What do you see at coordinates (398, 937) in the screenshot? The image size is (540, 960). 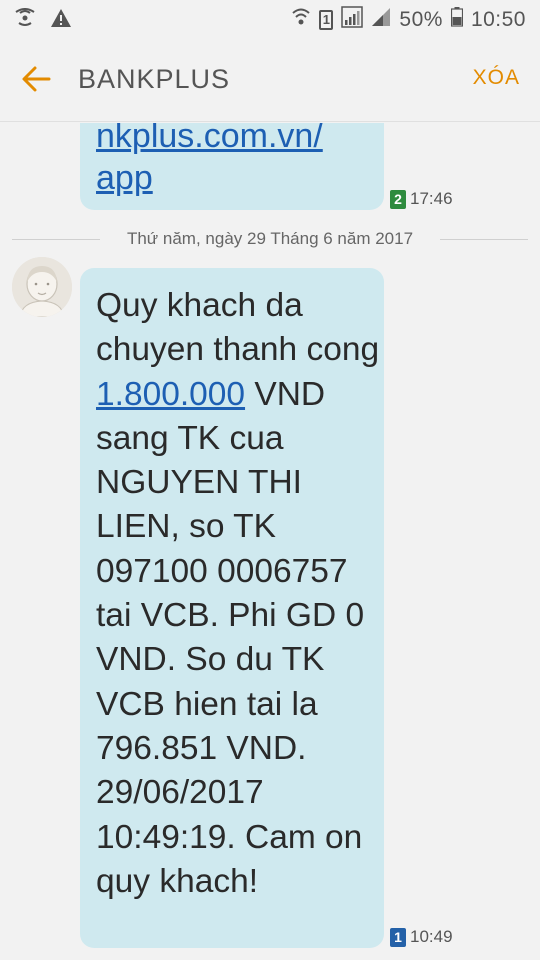 I see `sim-1-icon: 1` at bounding box center [398, 937].